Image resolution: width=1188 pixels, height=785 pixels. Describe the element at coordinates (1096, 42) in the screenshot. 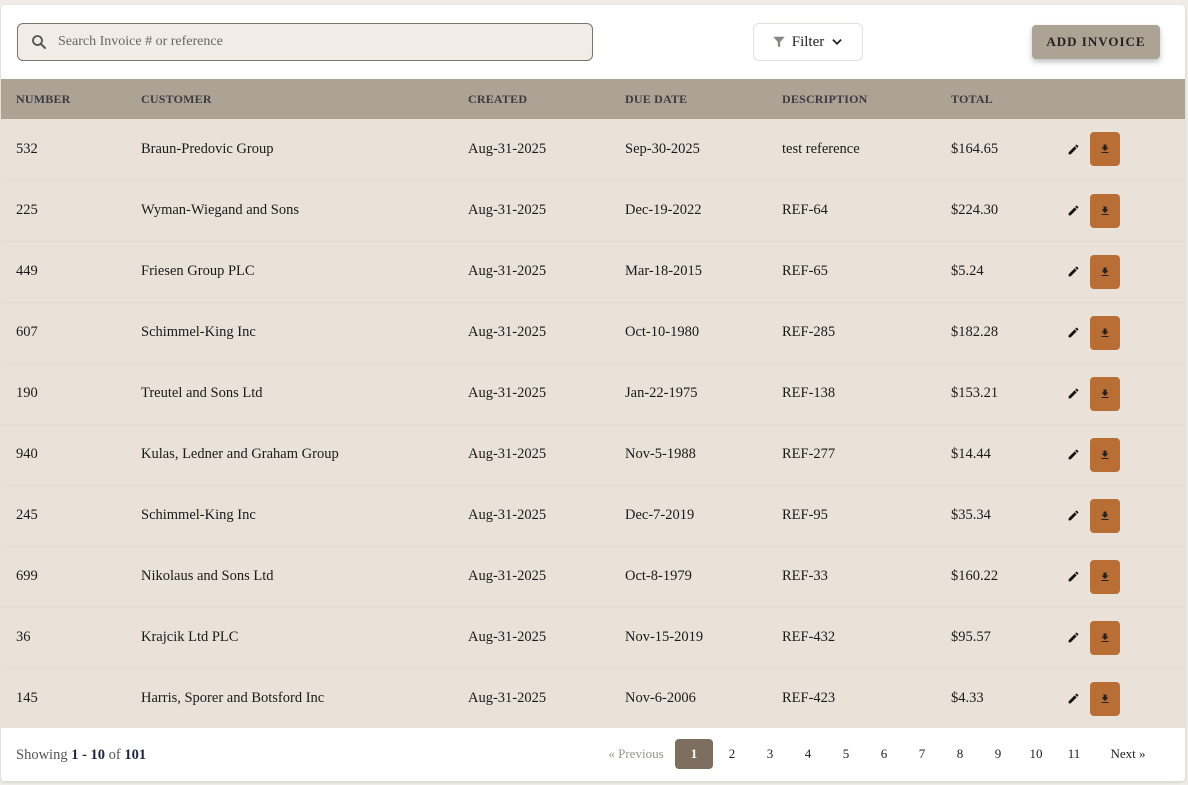

I see `add-invoice-button: ADD INVOICE` at that location.